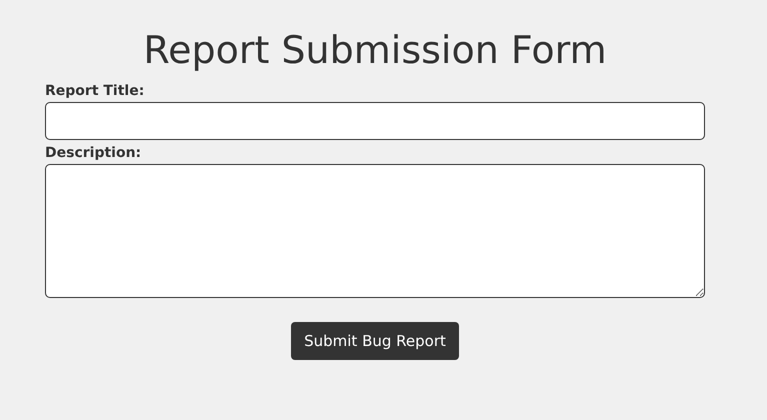  What do you see at coordinates (375, 341) in the screenshot?
I see `submit-button: Submit Bug Report` at bounding box center [375, 341].